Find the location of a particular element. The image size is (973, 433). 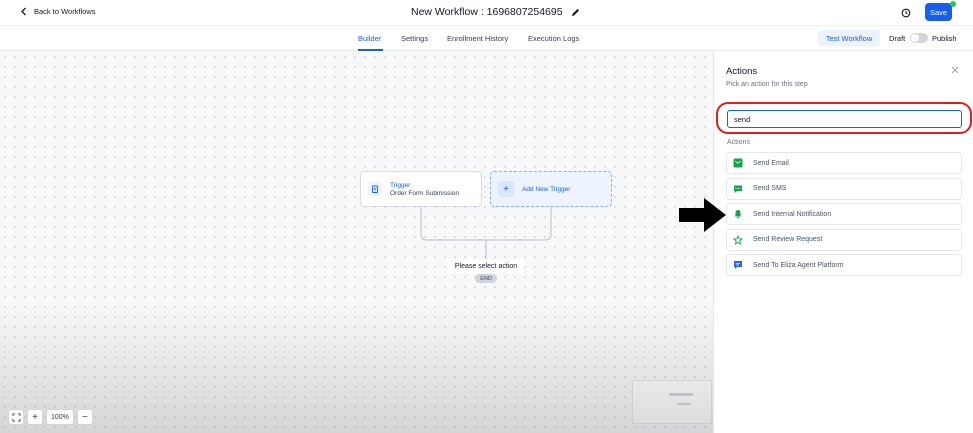

tab-enrollment-history: Enrollment History is located at coordinates (477, 38).